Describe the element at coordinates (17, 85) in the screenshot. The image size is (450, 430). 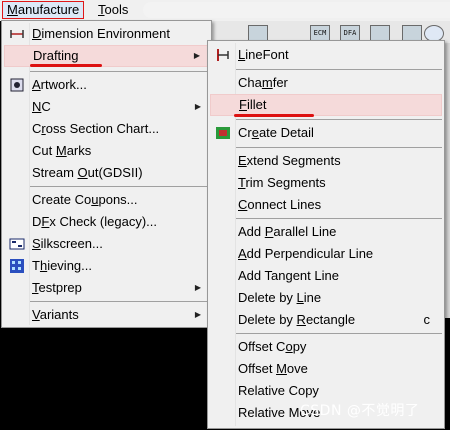
I see `artwork-icon` at that location.